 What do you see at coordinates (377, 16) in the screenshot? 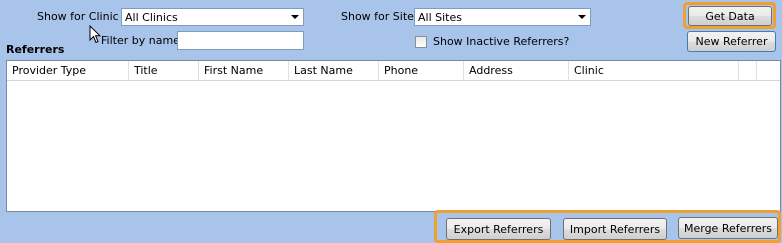
I see `site-filter-label: Show for Site` at bounding box center [377, 16].